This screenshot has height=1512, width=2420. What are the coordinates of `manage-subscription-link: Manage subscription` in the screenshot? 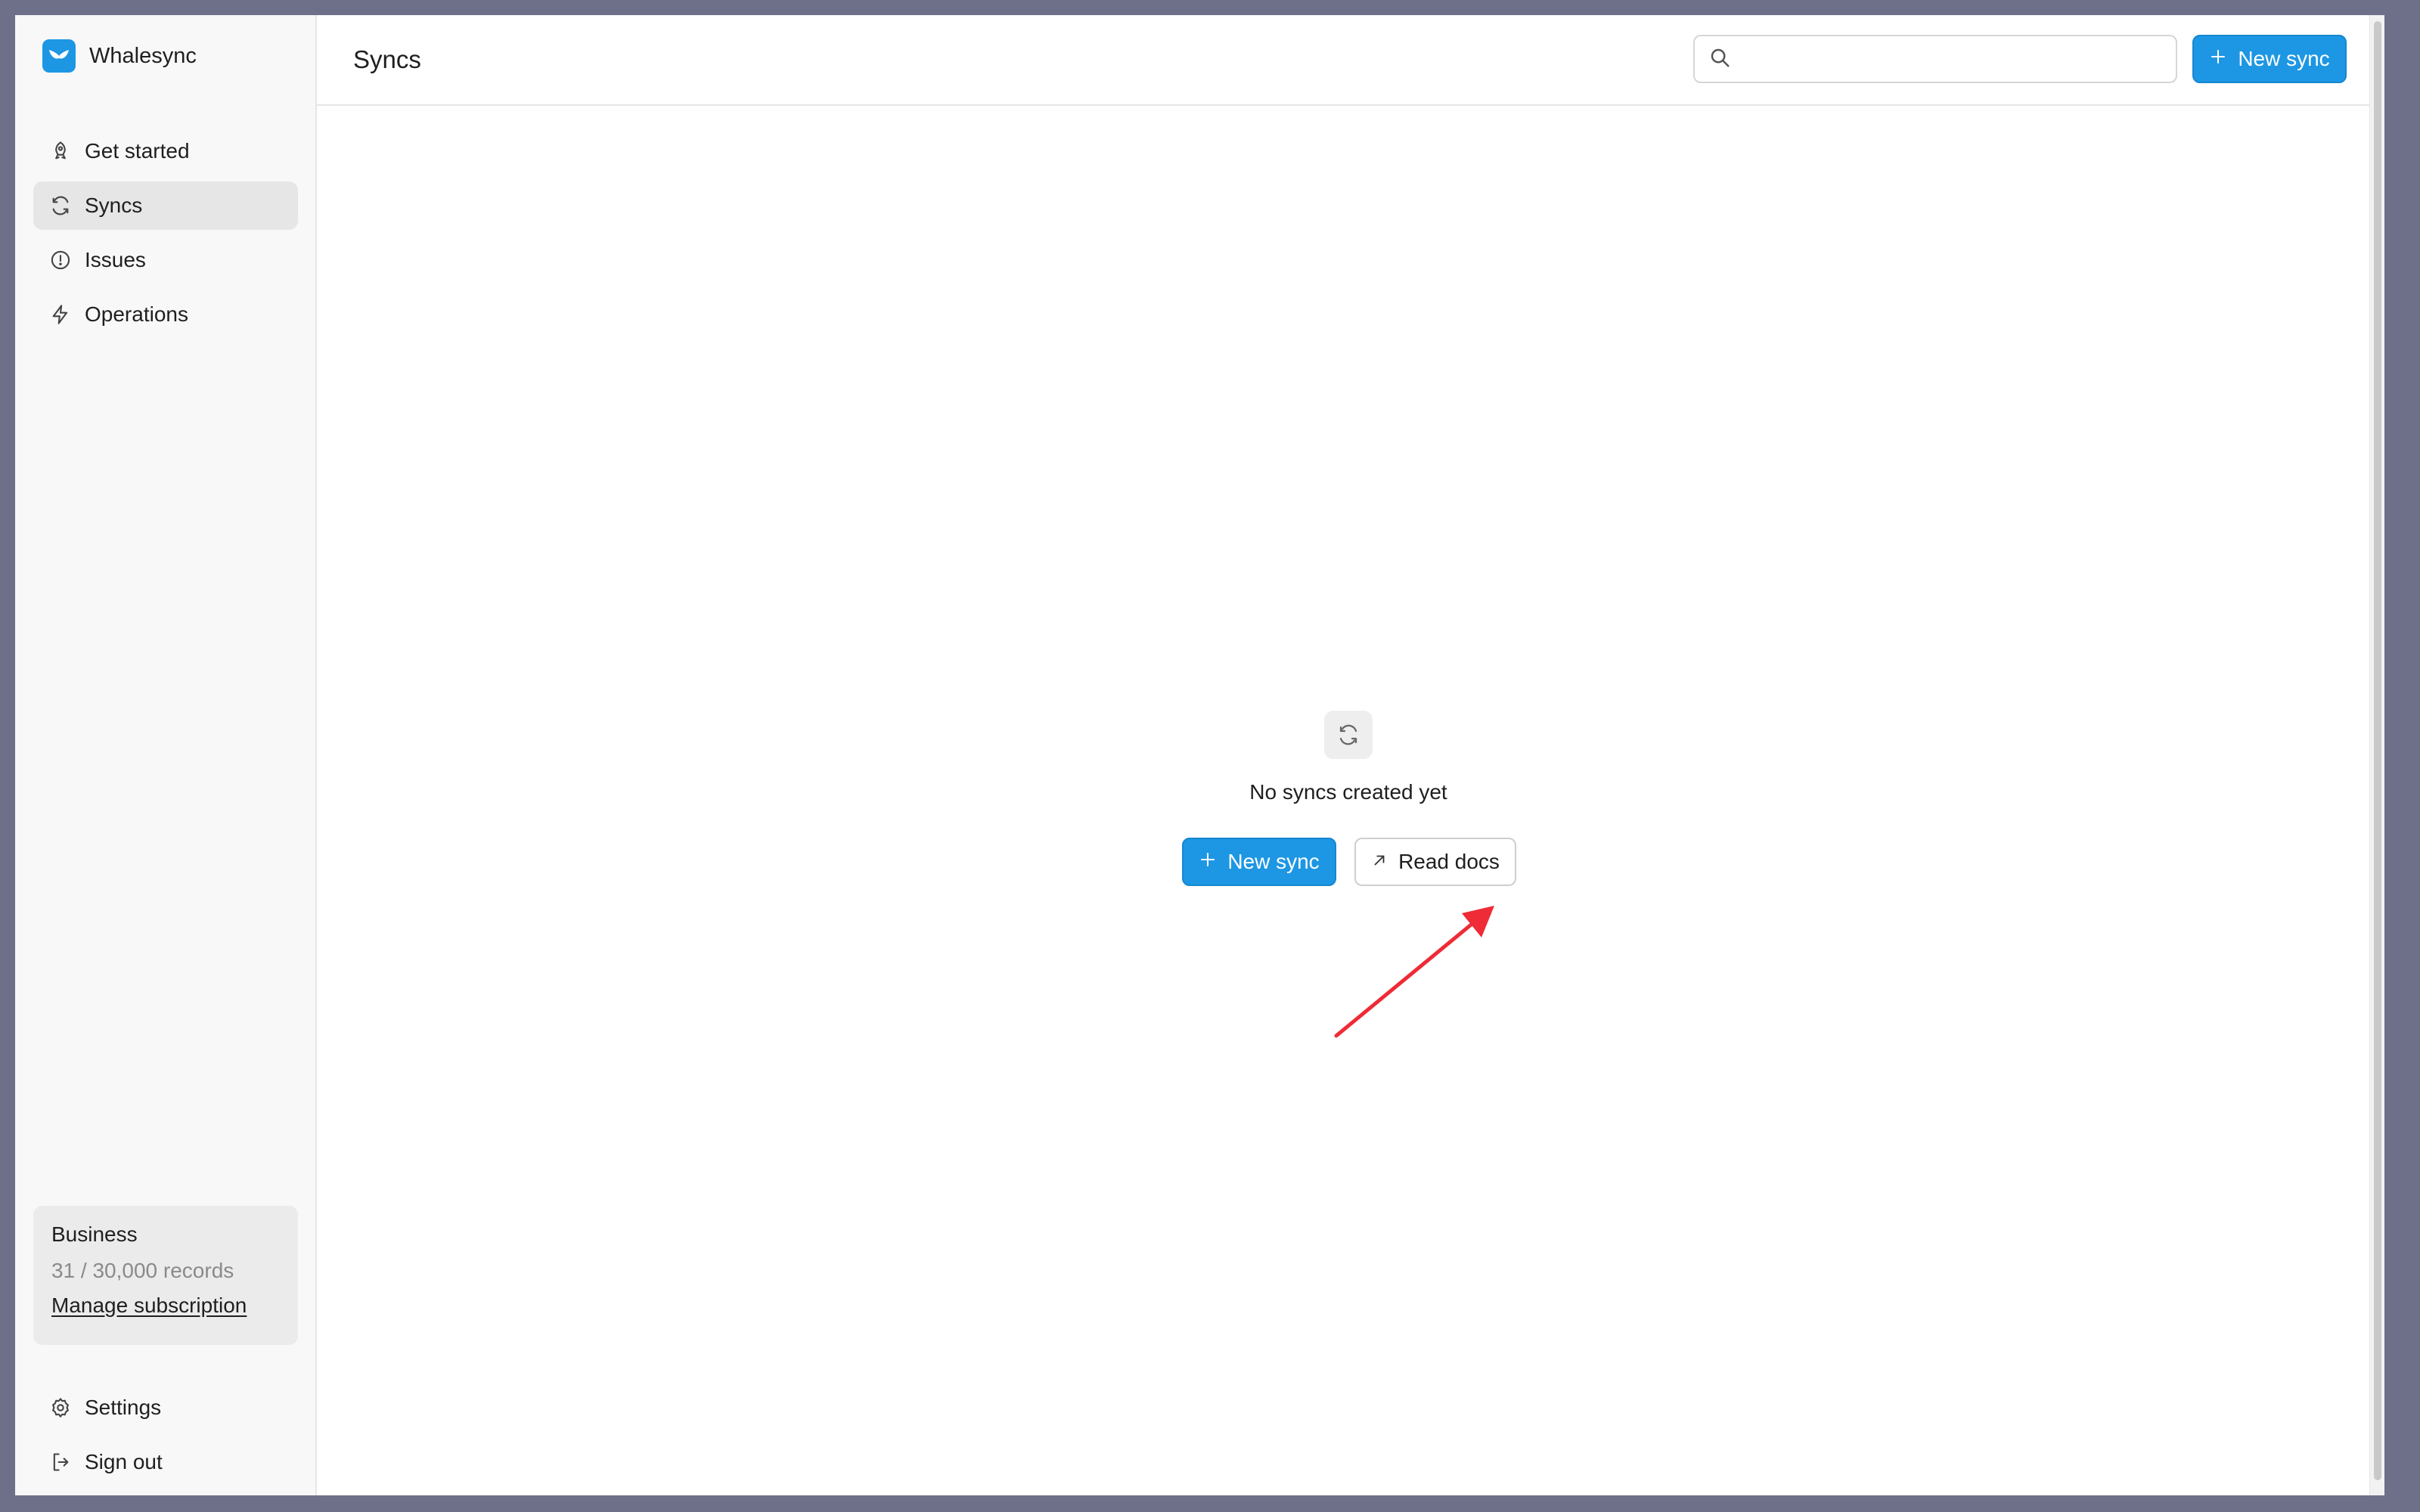 It's located at (149, 1306).